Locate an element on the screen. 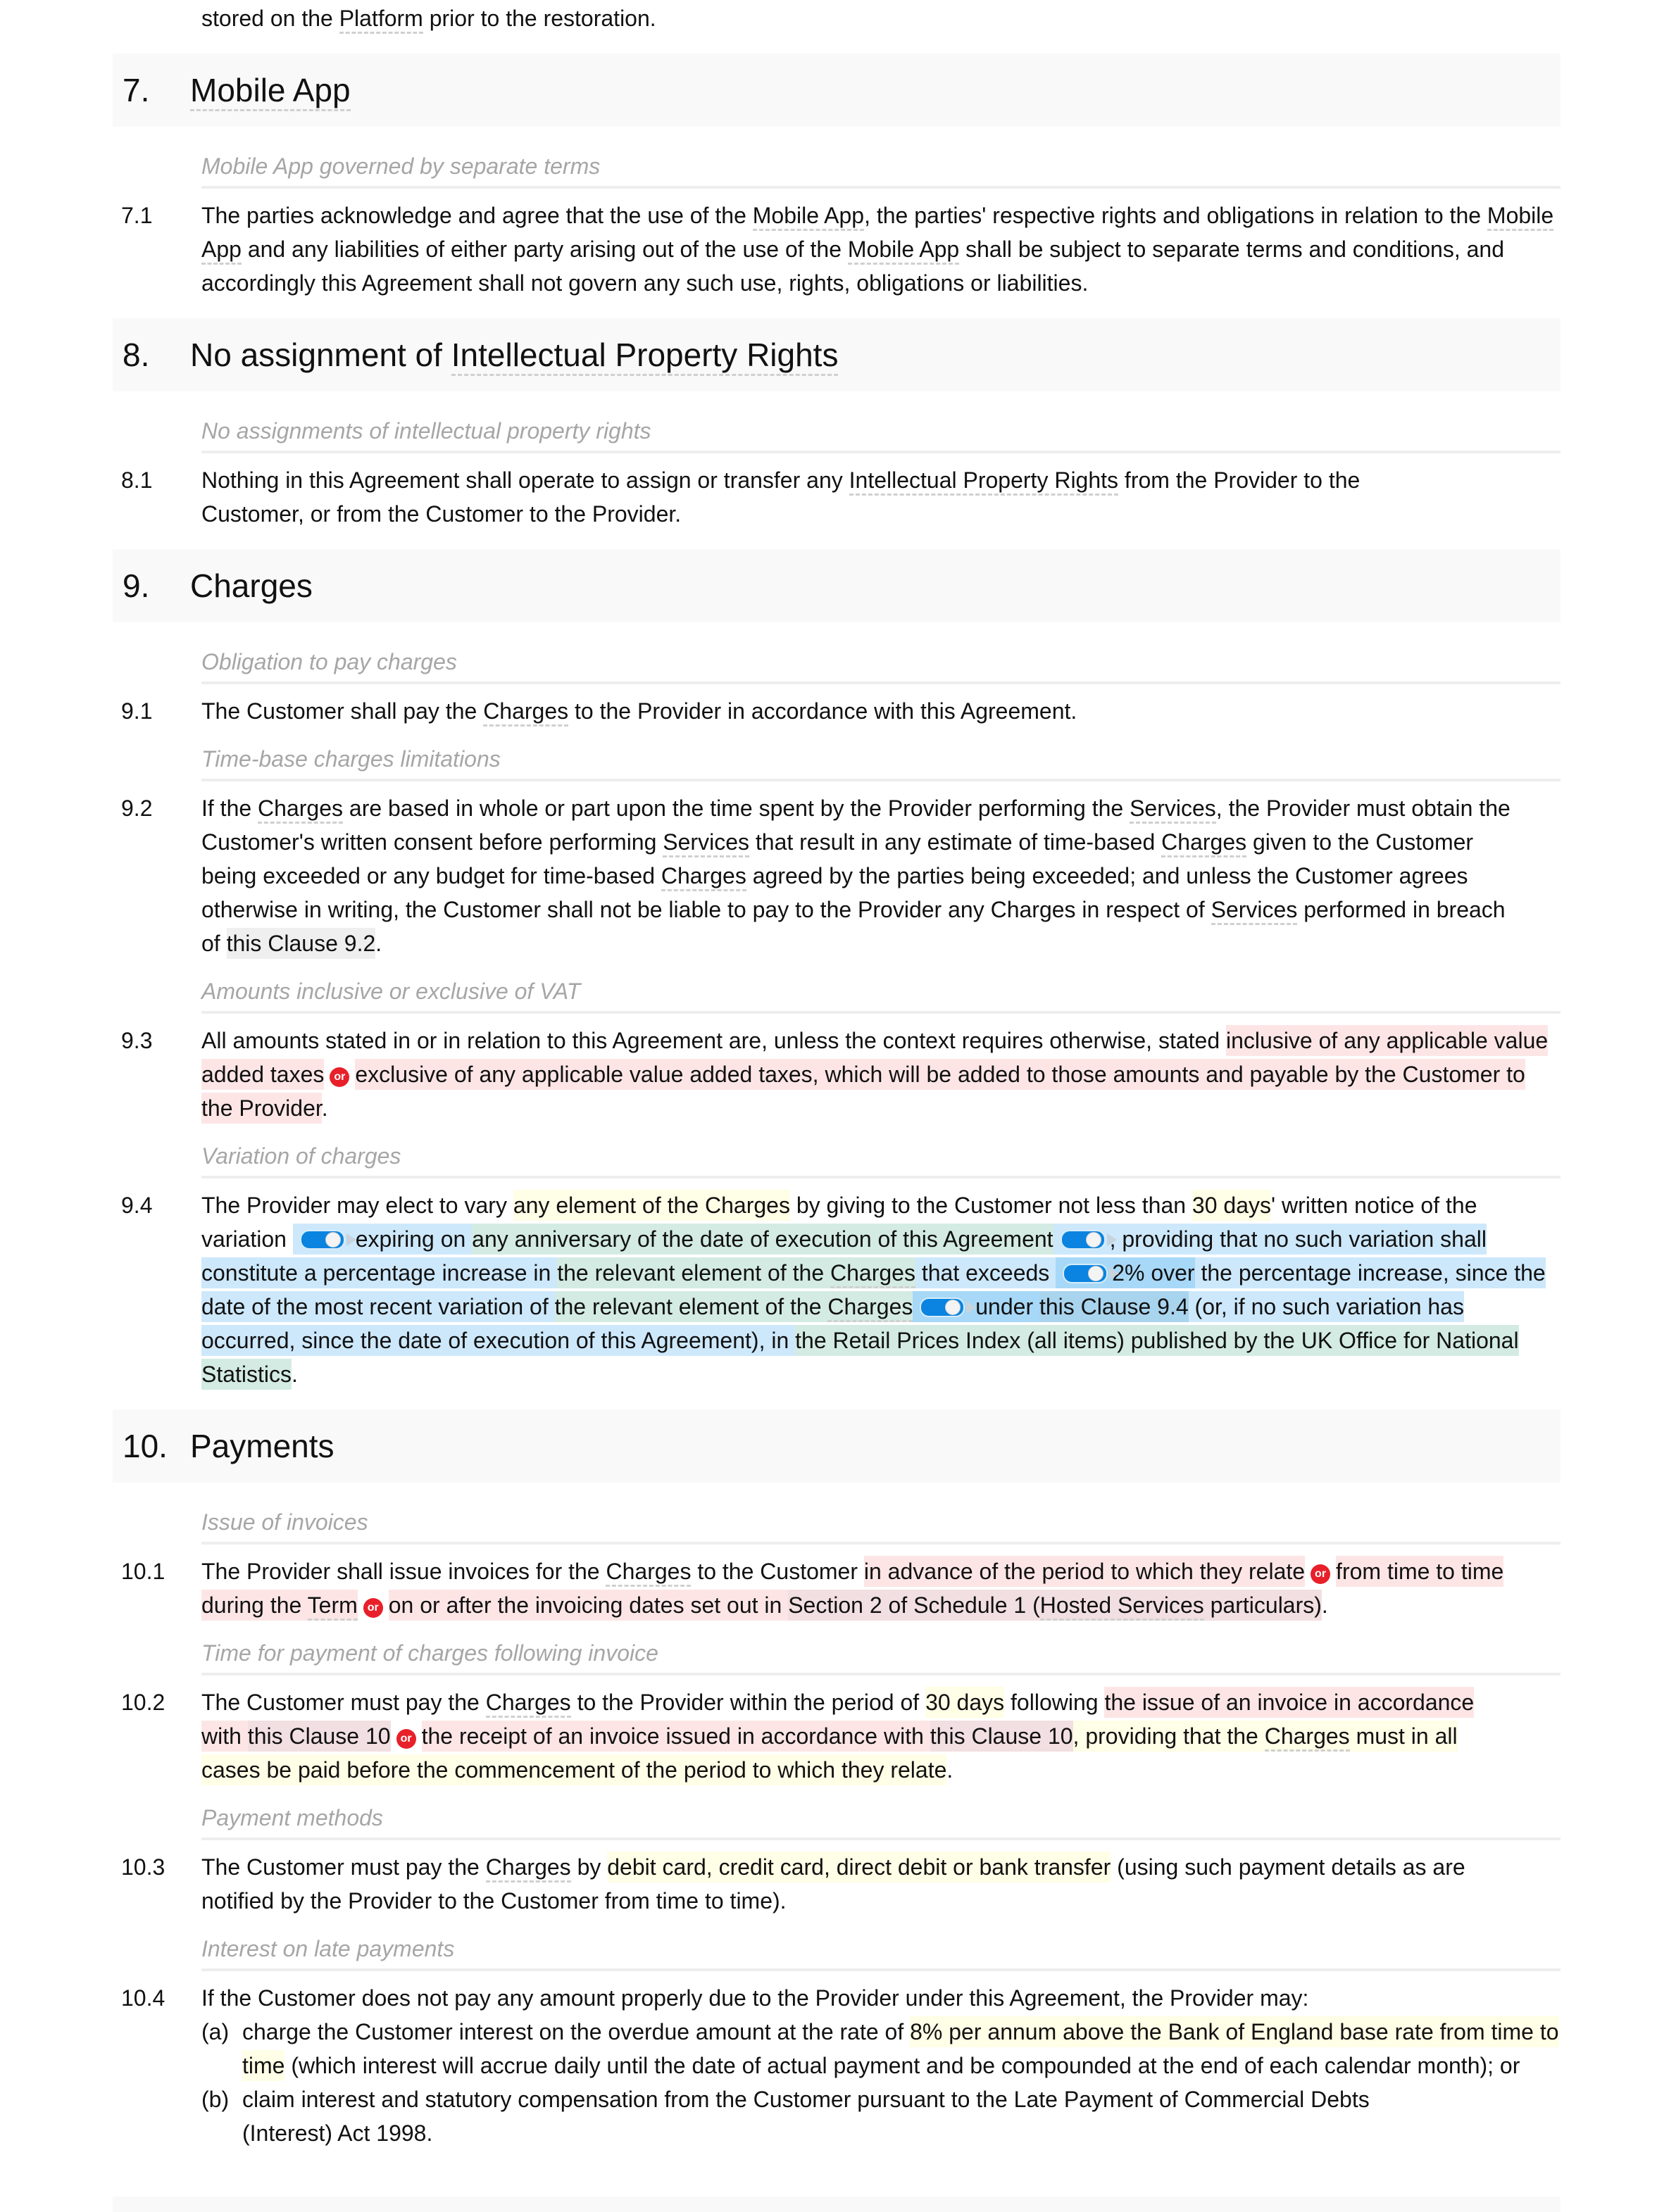 The width and height of the screenshot is (1676, 2212). text: , providing that the is located at coordinates (1168, 1736).